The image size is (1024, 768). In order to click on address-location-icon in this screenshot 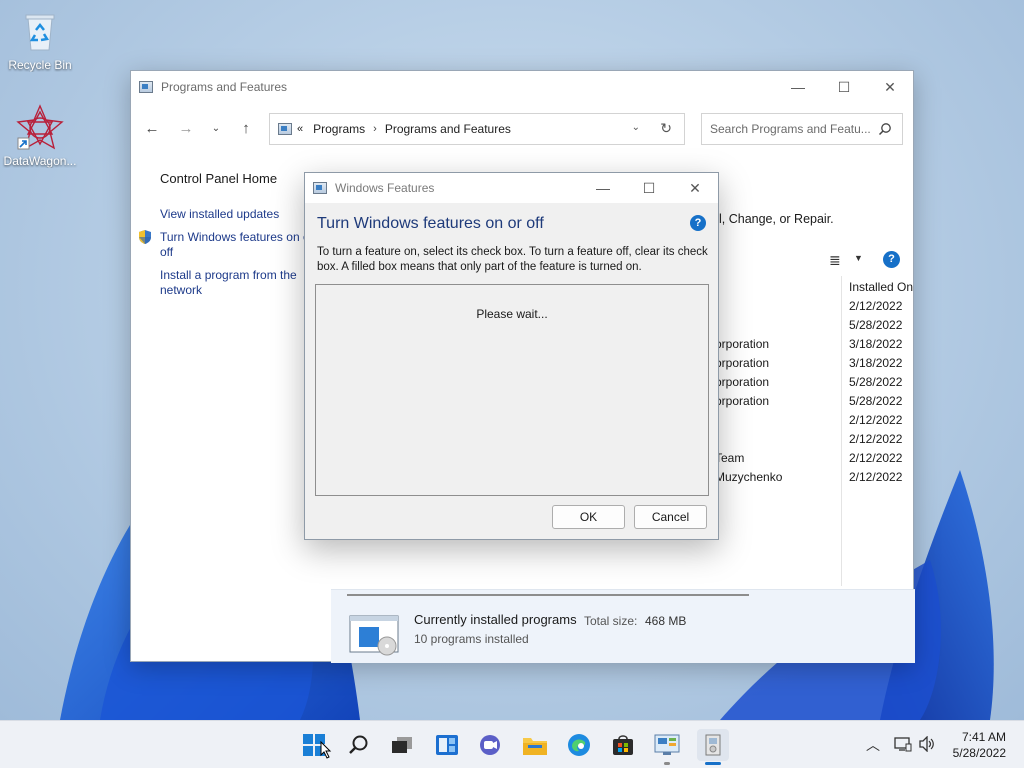, I will do `click(285, 129)`.